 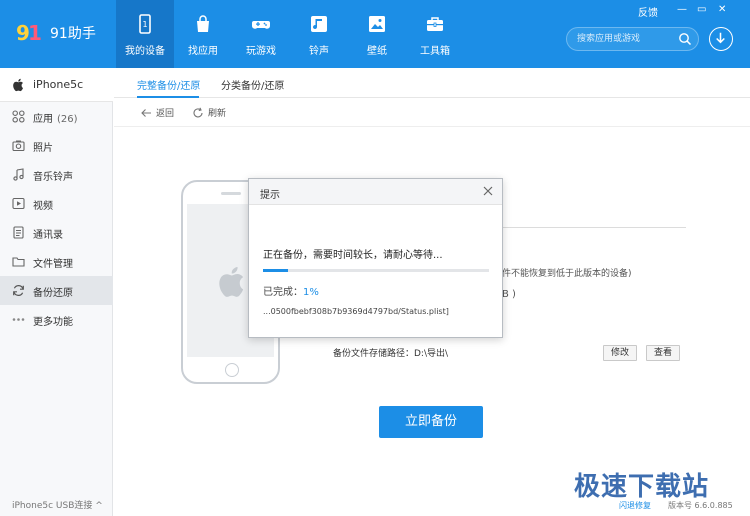 I want to click on logo-icon: 91, so click(x=29, y=33).